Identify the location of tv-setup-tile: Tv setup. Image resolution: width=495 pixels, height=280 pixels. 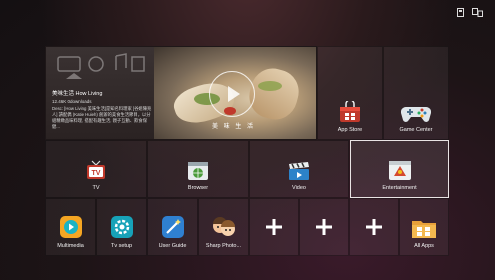
(121, 227).